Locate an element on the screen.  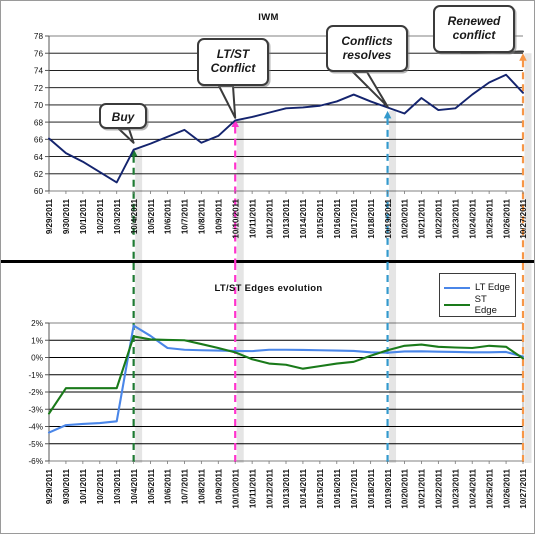
legend-label-st-edge: ST Edge is located at coordinates (485, 304).